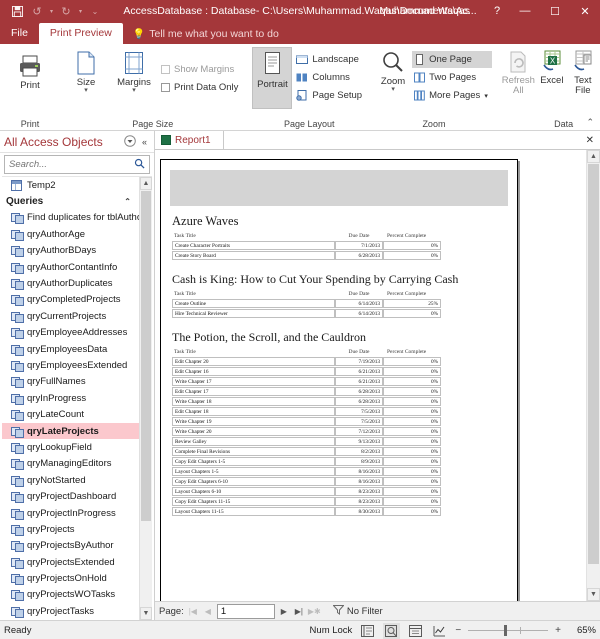 This screenshot has width=600, height=639. I want to click on nav-item-qrylateprojects: qryLateProjects, so click(70, 431).